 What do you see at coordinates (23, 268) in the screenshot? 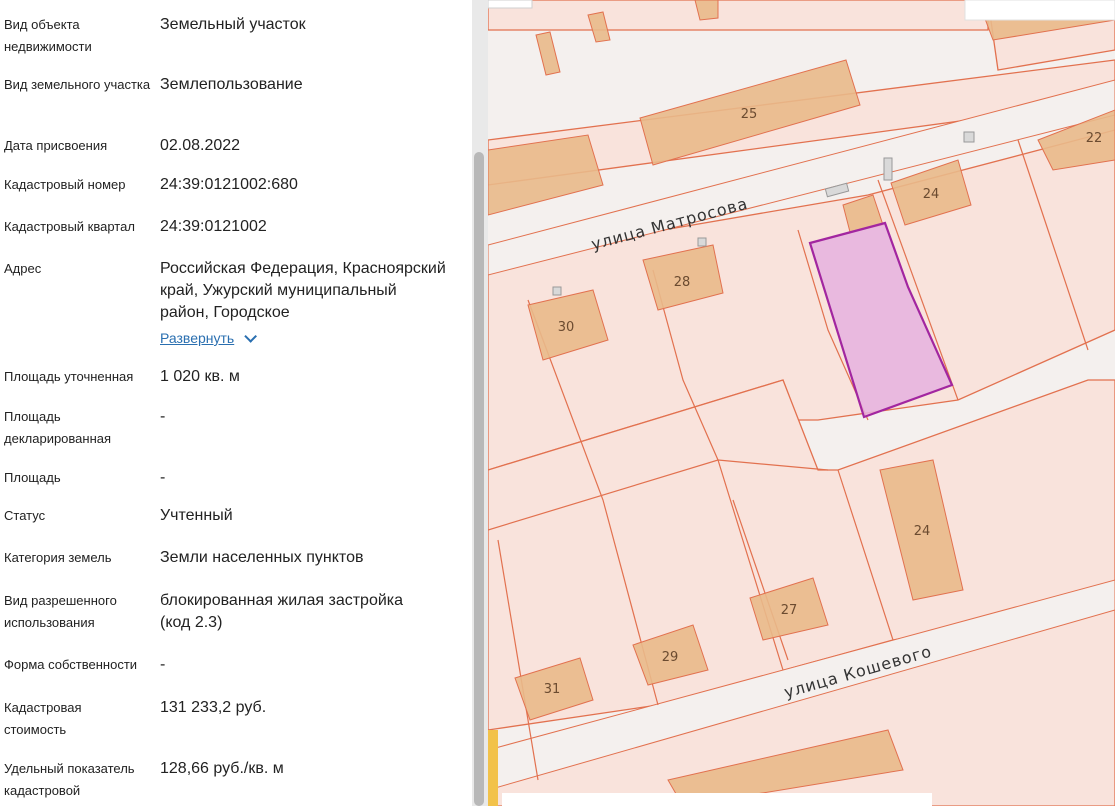
I see `detail-label: Адрес` at bounding box center [23, 268].